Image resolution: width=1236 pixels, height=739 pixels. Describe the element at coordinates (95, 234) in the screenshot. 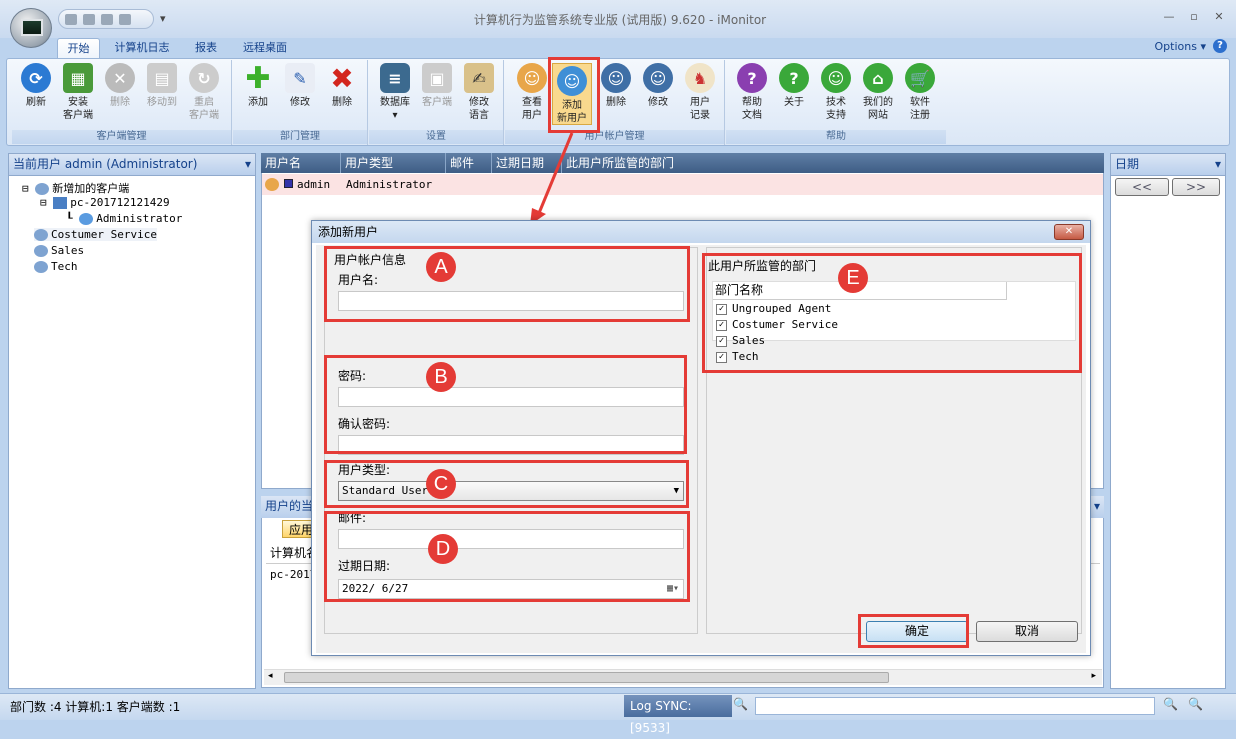

I see `tree-group-costumer: Costumer Service` at that location.